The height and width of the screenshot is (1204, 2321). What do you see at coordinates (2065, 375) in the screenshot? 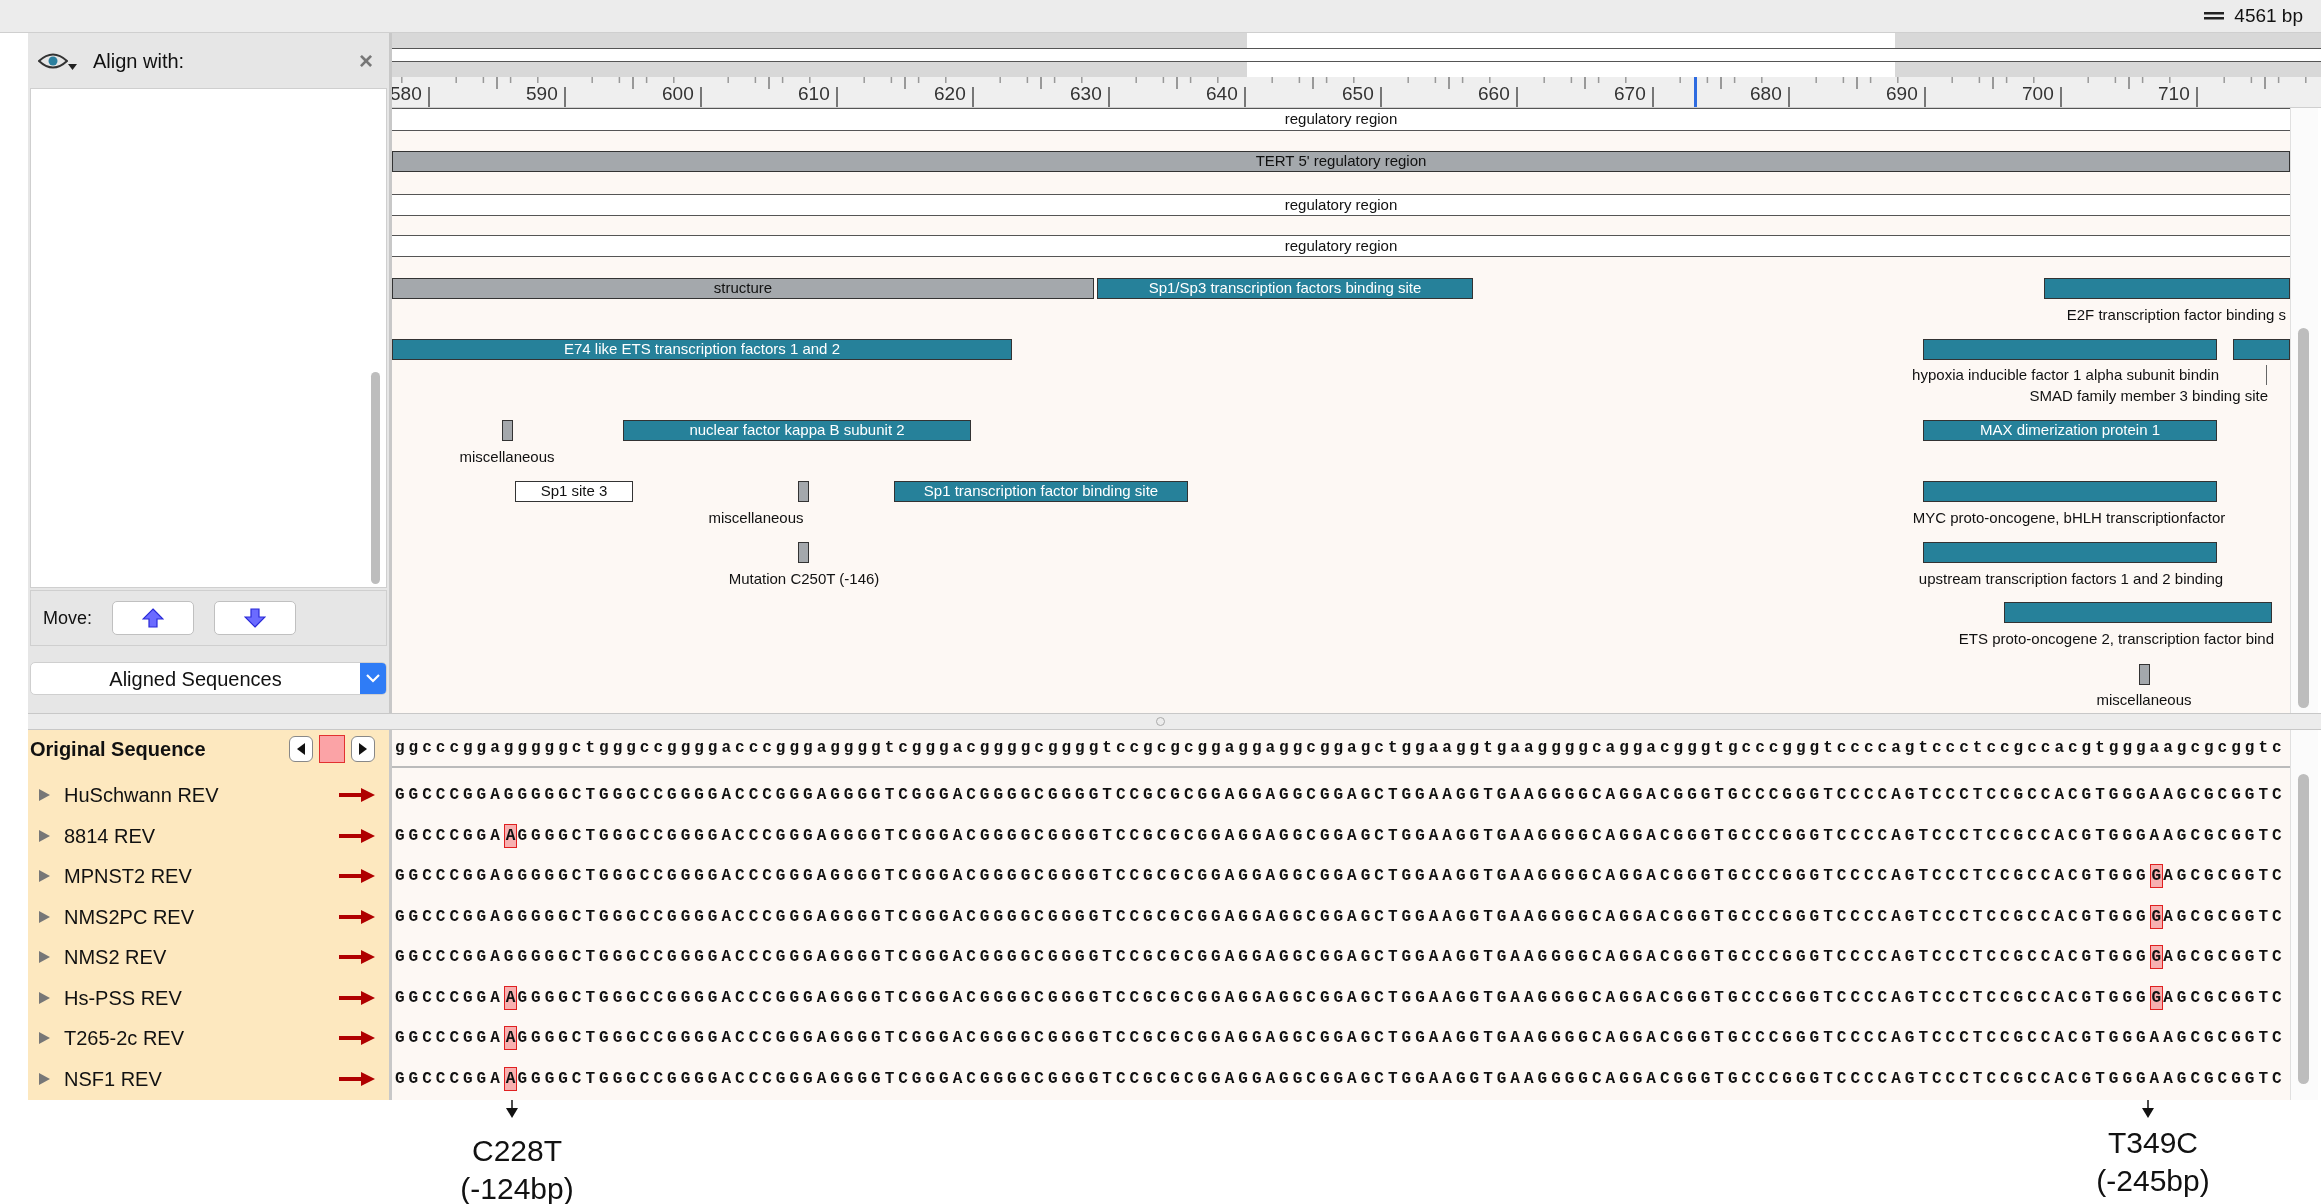
I see `feature-label: hypoxia inducible factor 1 alpha subunit bindin` at bounding box center [2065, 375].